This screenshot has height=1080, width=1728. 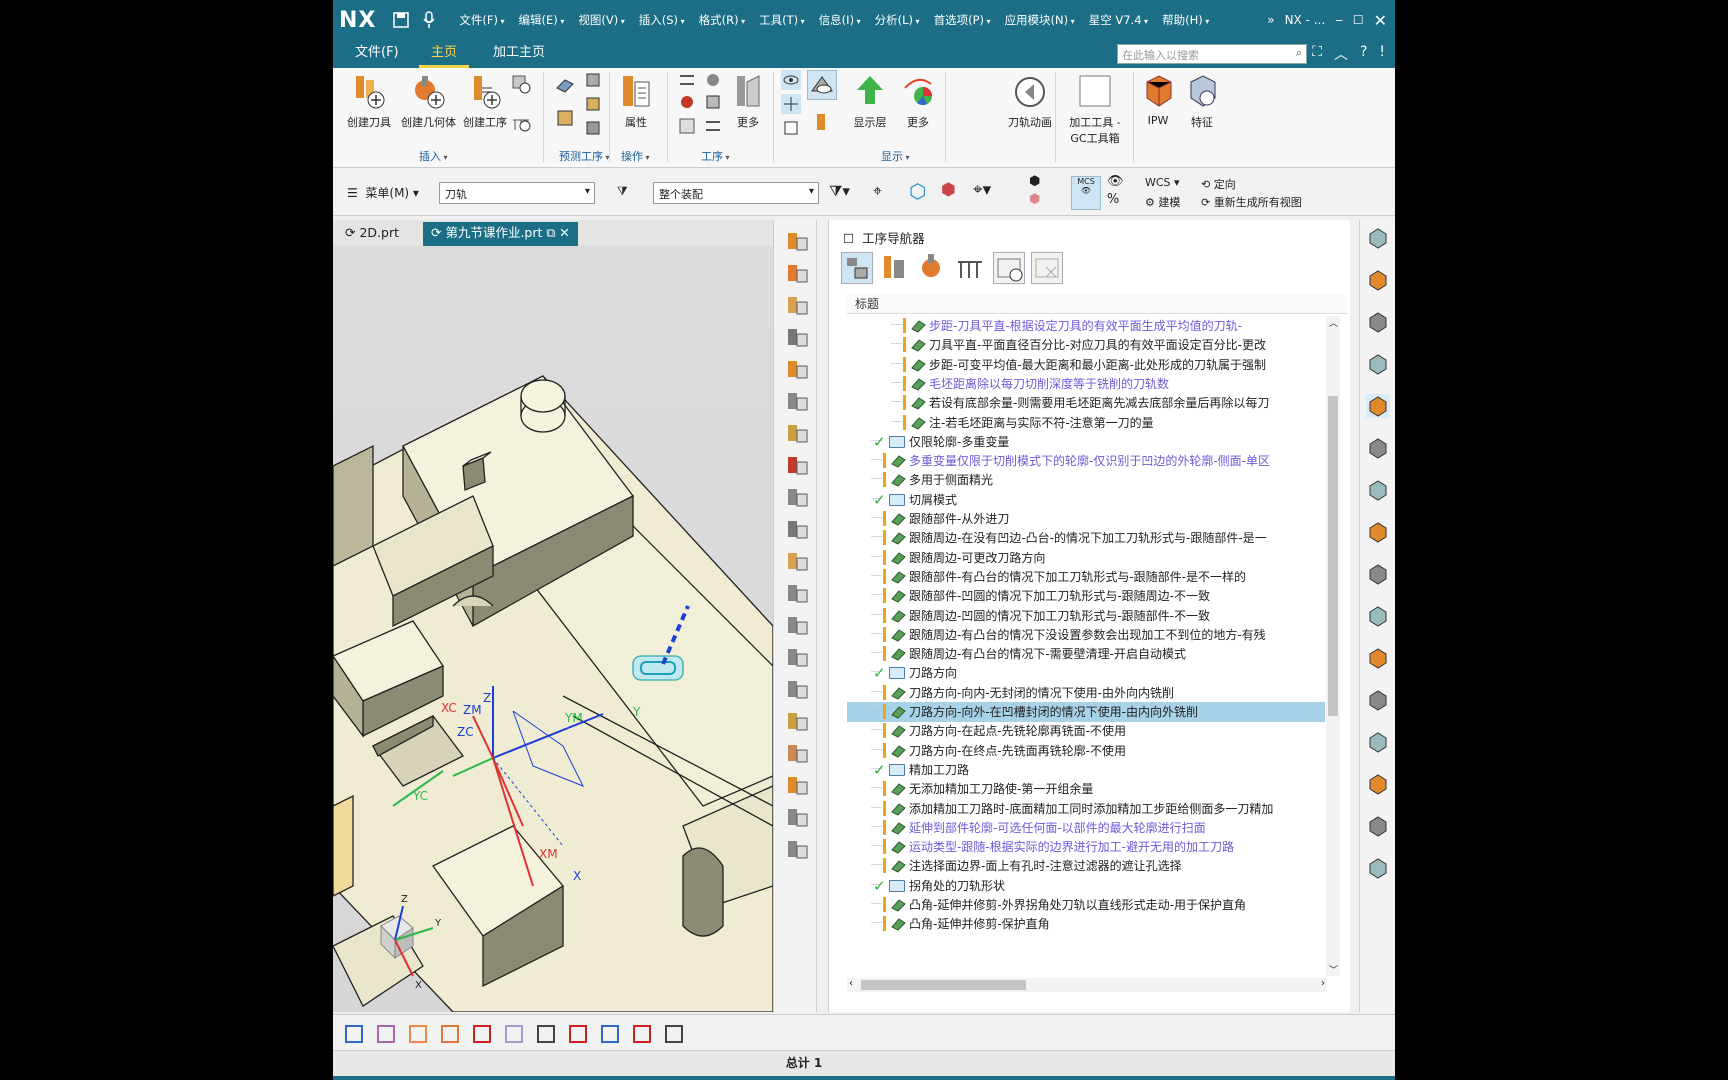 What do you see at coordinates (1115, 181) in the screenshot?
I see `eye-icon: 👁` at bounding box center [1115, 181].